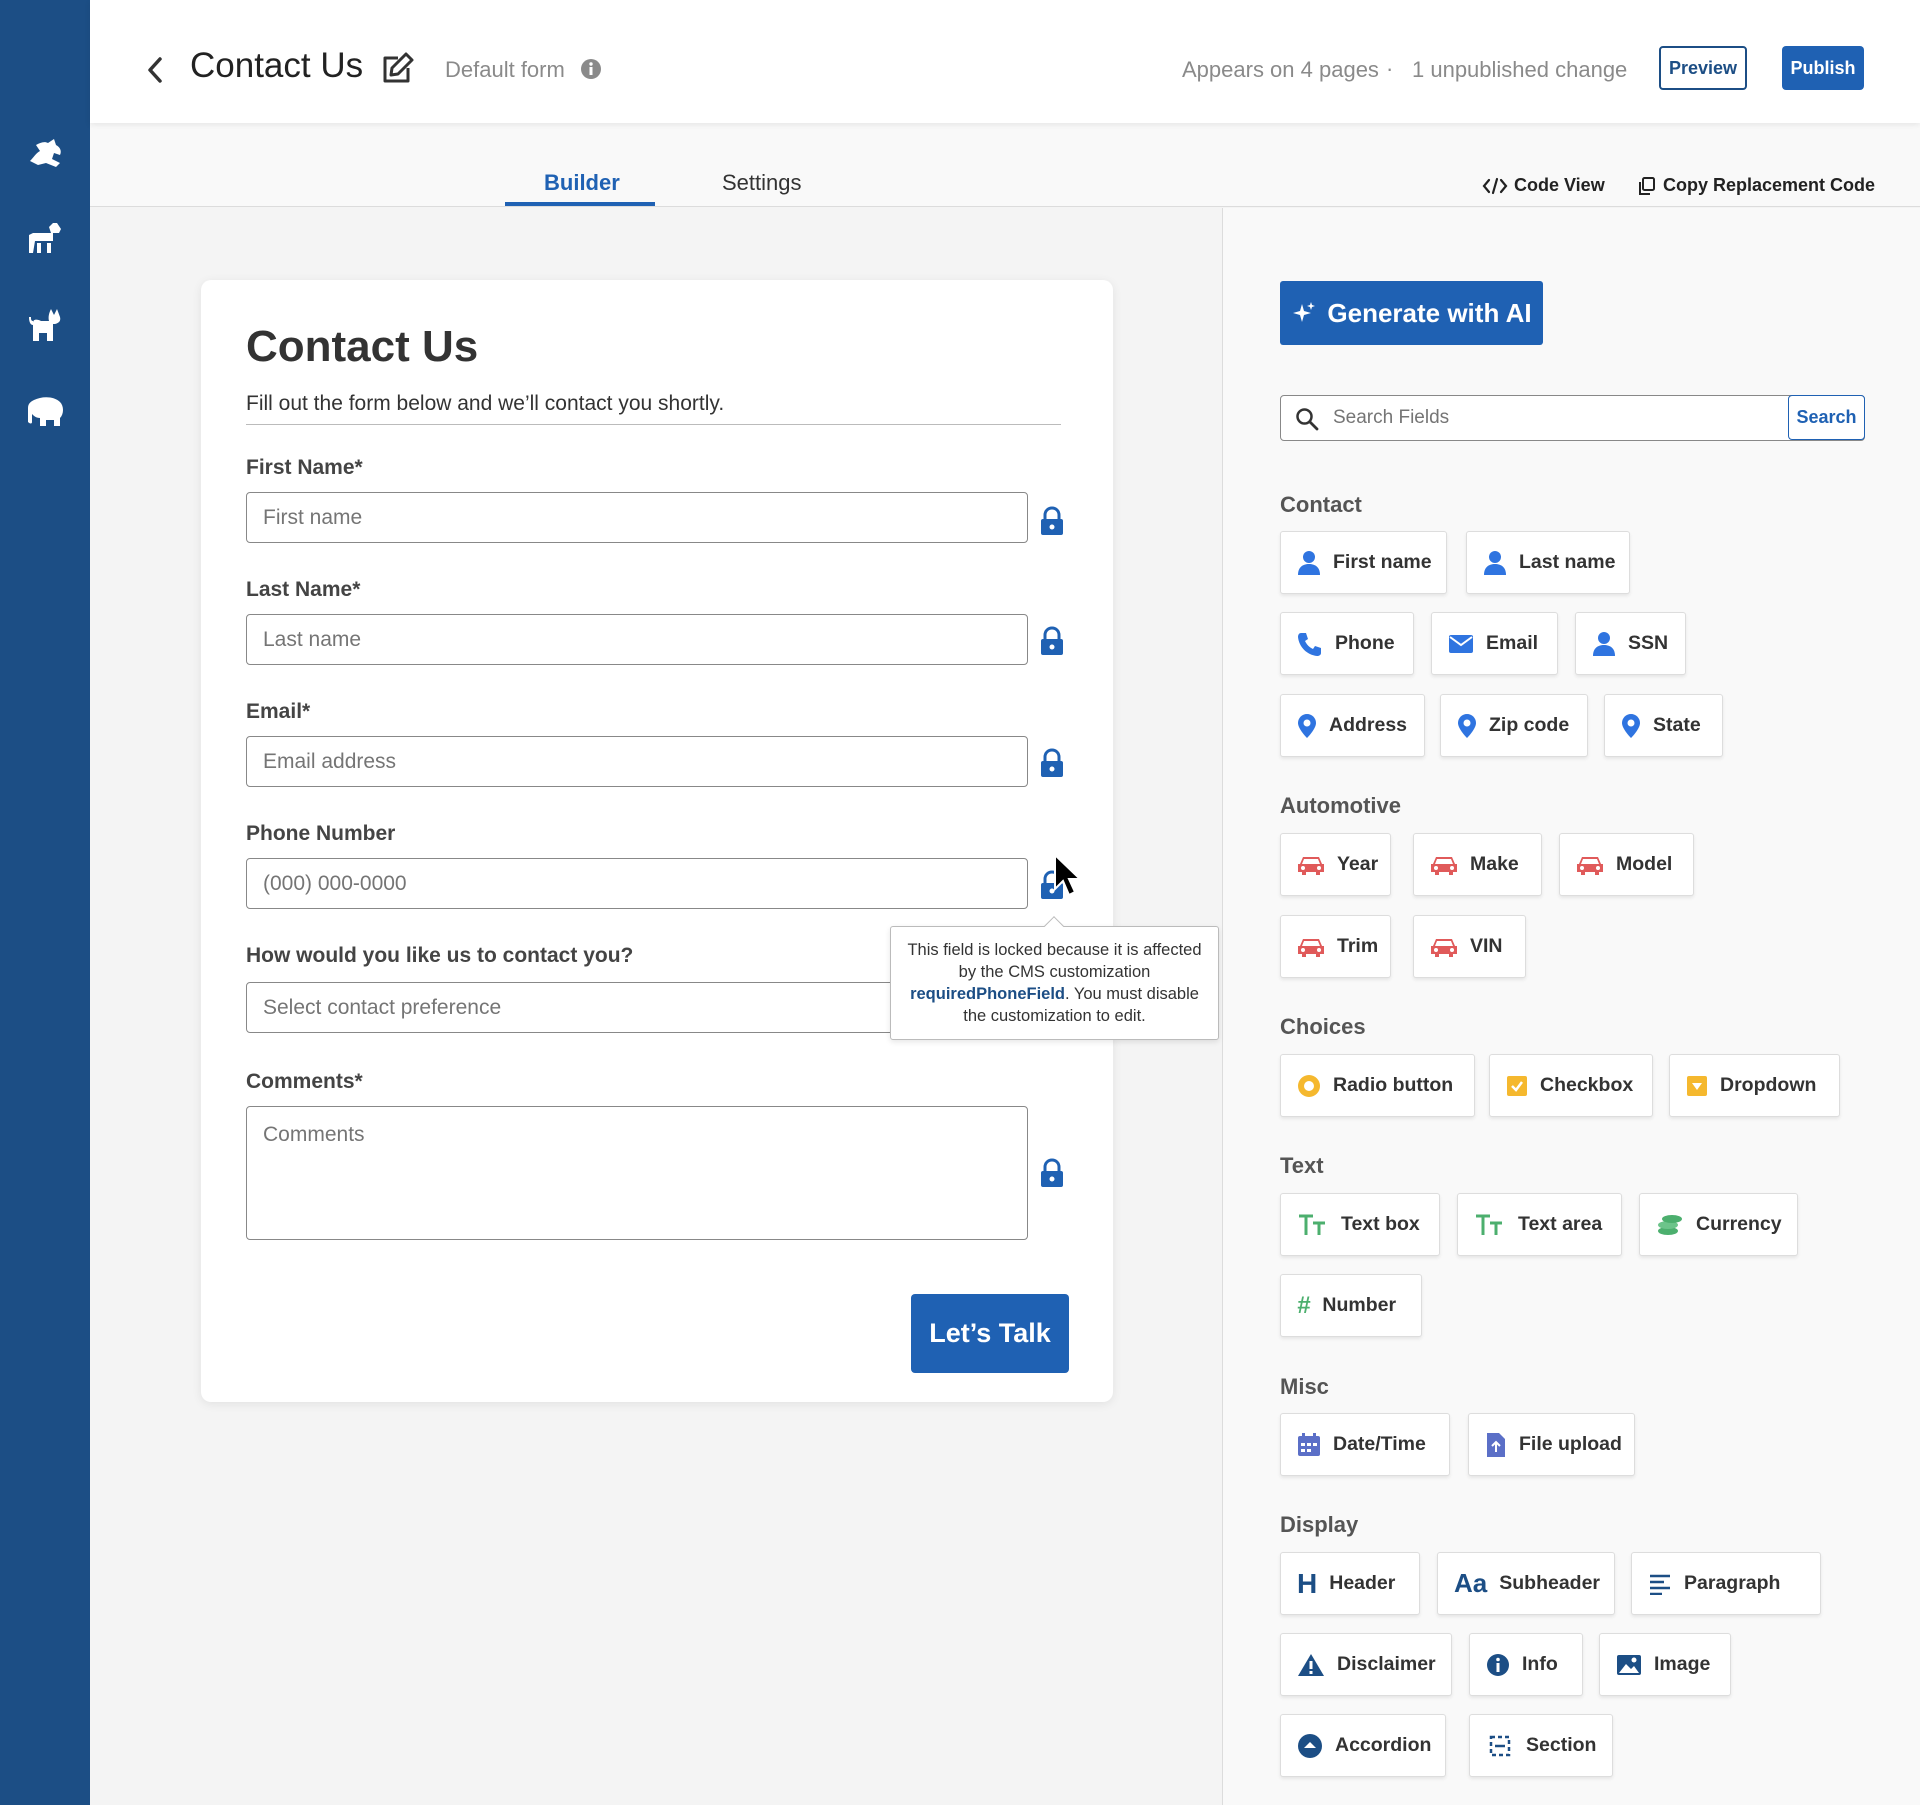 The image size is (1920, 1805). I want to click on chip-file-upload: File upload, so click(1551, 1444).